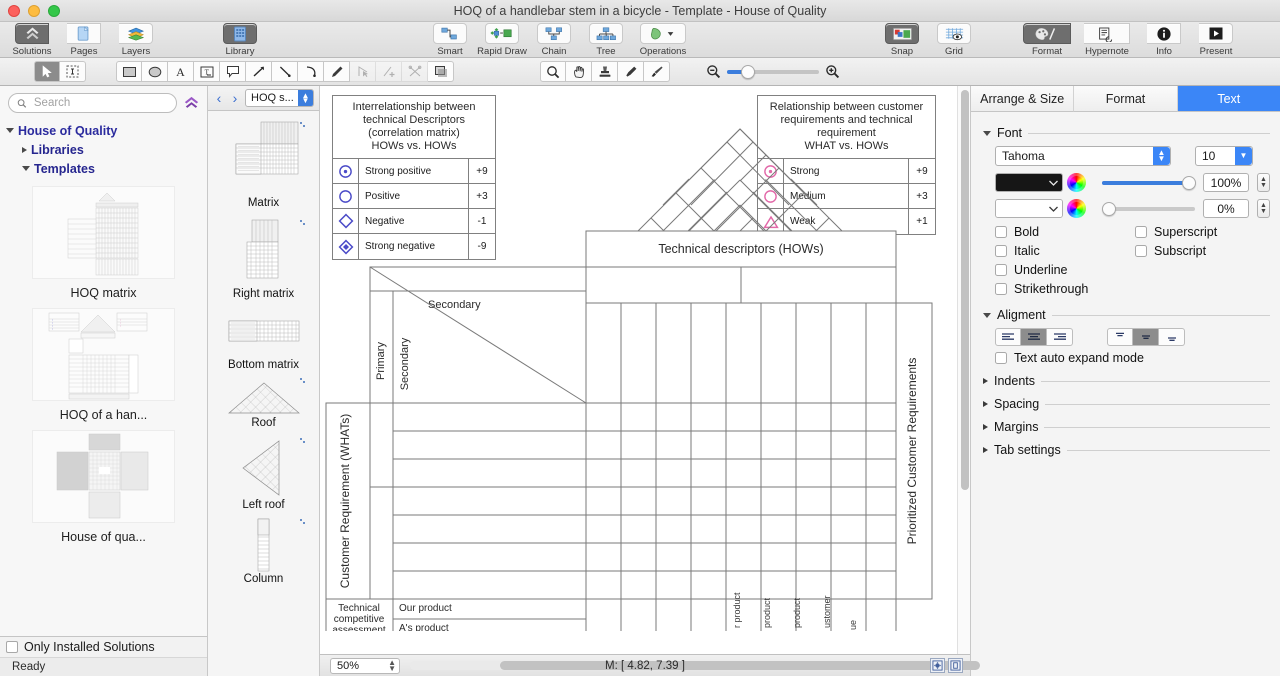 The image size is (1280, 676). Describe the element at coordinates (415, 71) in the screenshot. I see `cut-path-tool` at that location.